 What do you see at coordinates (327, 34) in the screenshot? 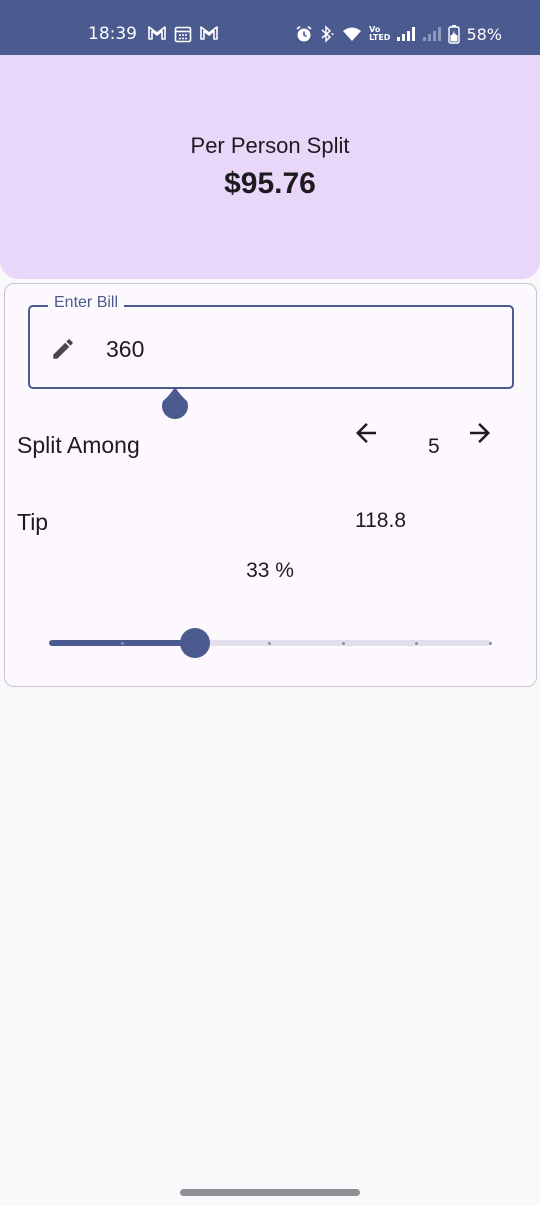
I see `bluetooth-icon` at bounding box center [327, 34].